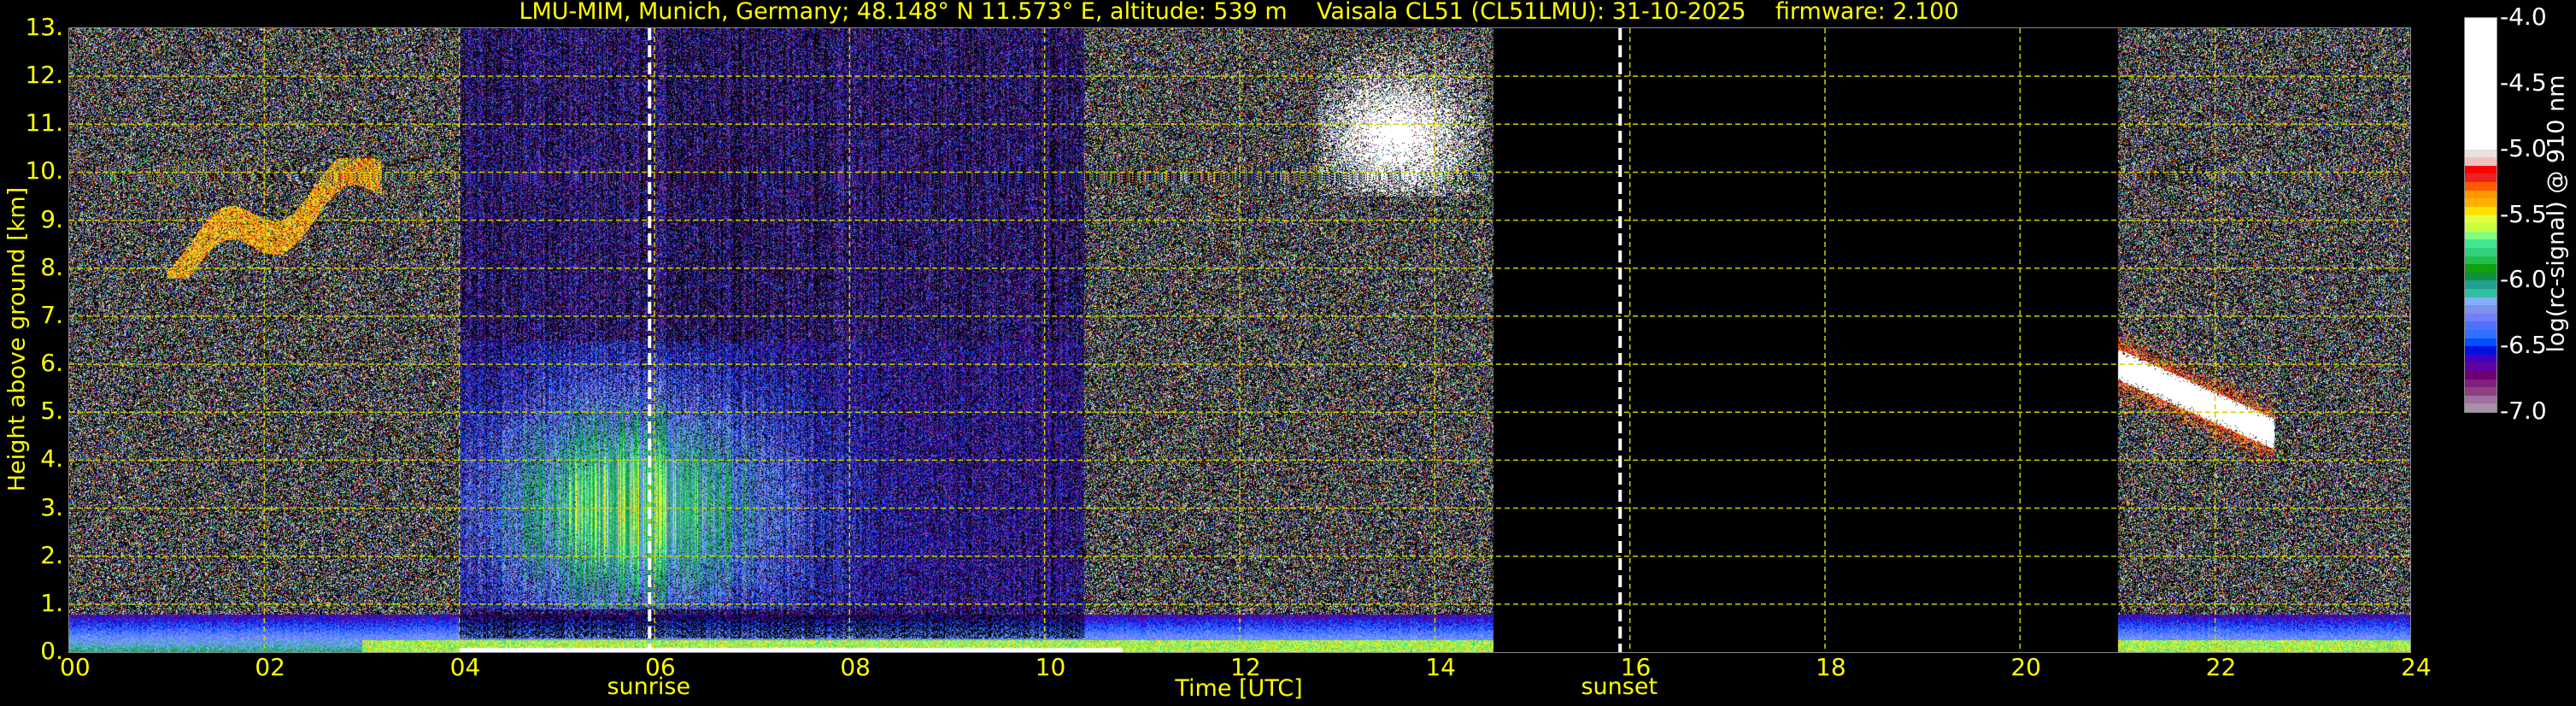  What do you see at coordinates (2523, 147) in the screenshot?
I see `colorbar-tick-label: -5.0` at bounding box center [2523, 147].